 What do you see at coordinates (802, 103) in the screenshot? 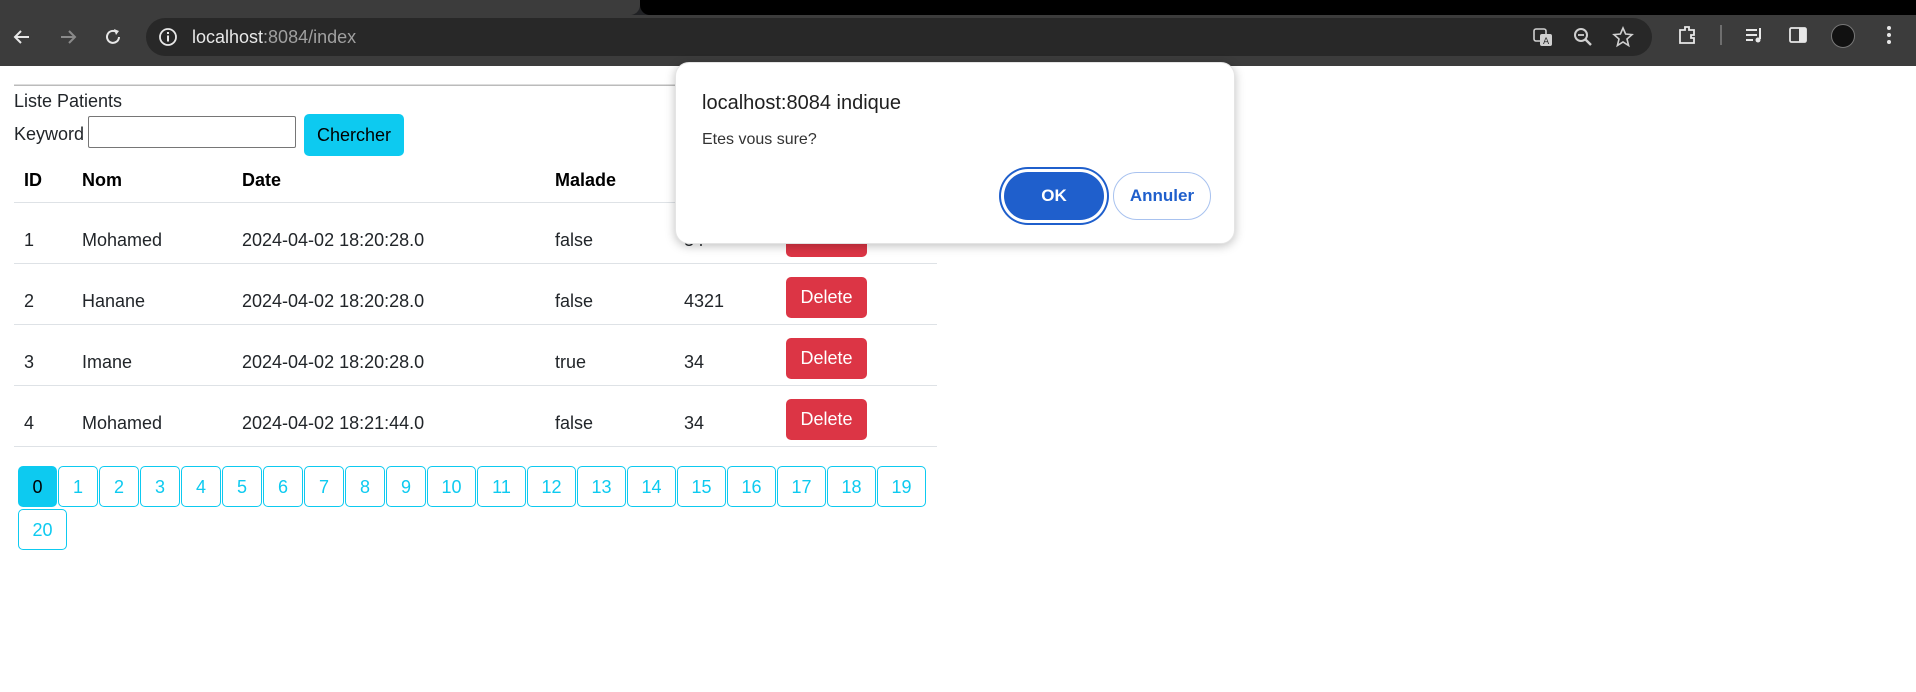
I see `dialog-title: localhost:8084 indique` at bounding box center [802, 103].